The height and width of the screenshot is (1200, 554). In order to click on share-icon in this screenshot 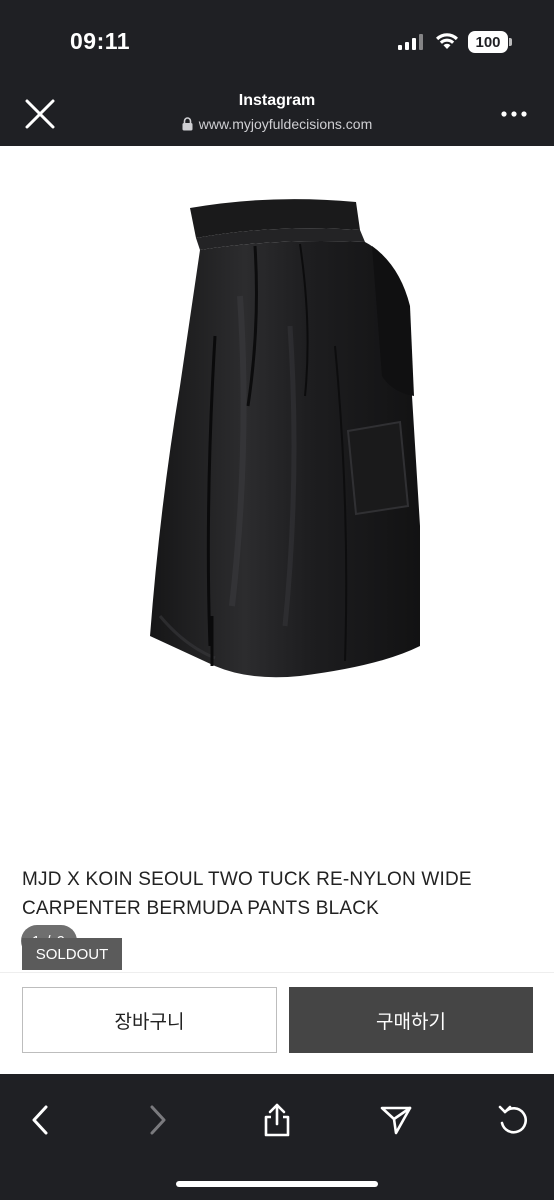, I will do `click(277, 1120)`.